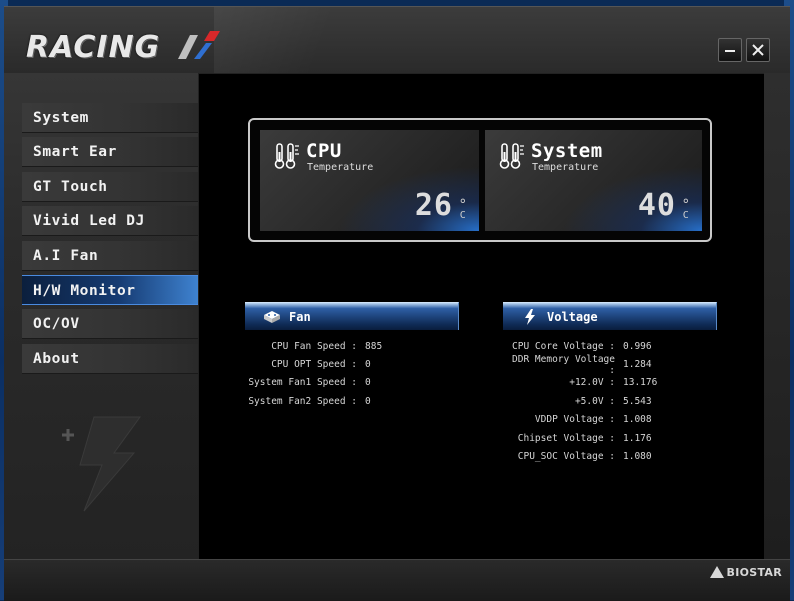  I want to click on list-item: CPU Fan Speed : 885, so click(313, 346).